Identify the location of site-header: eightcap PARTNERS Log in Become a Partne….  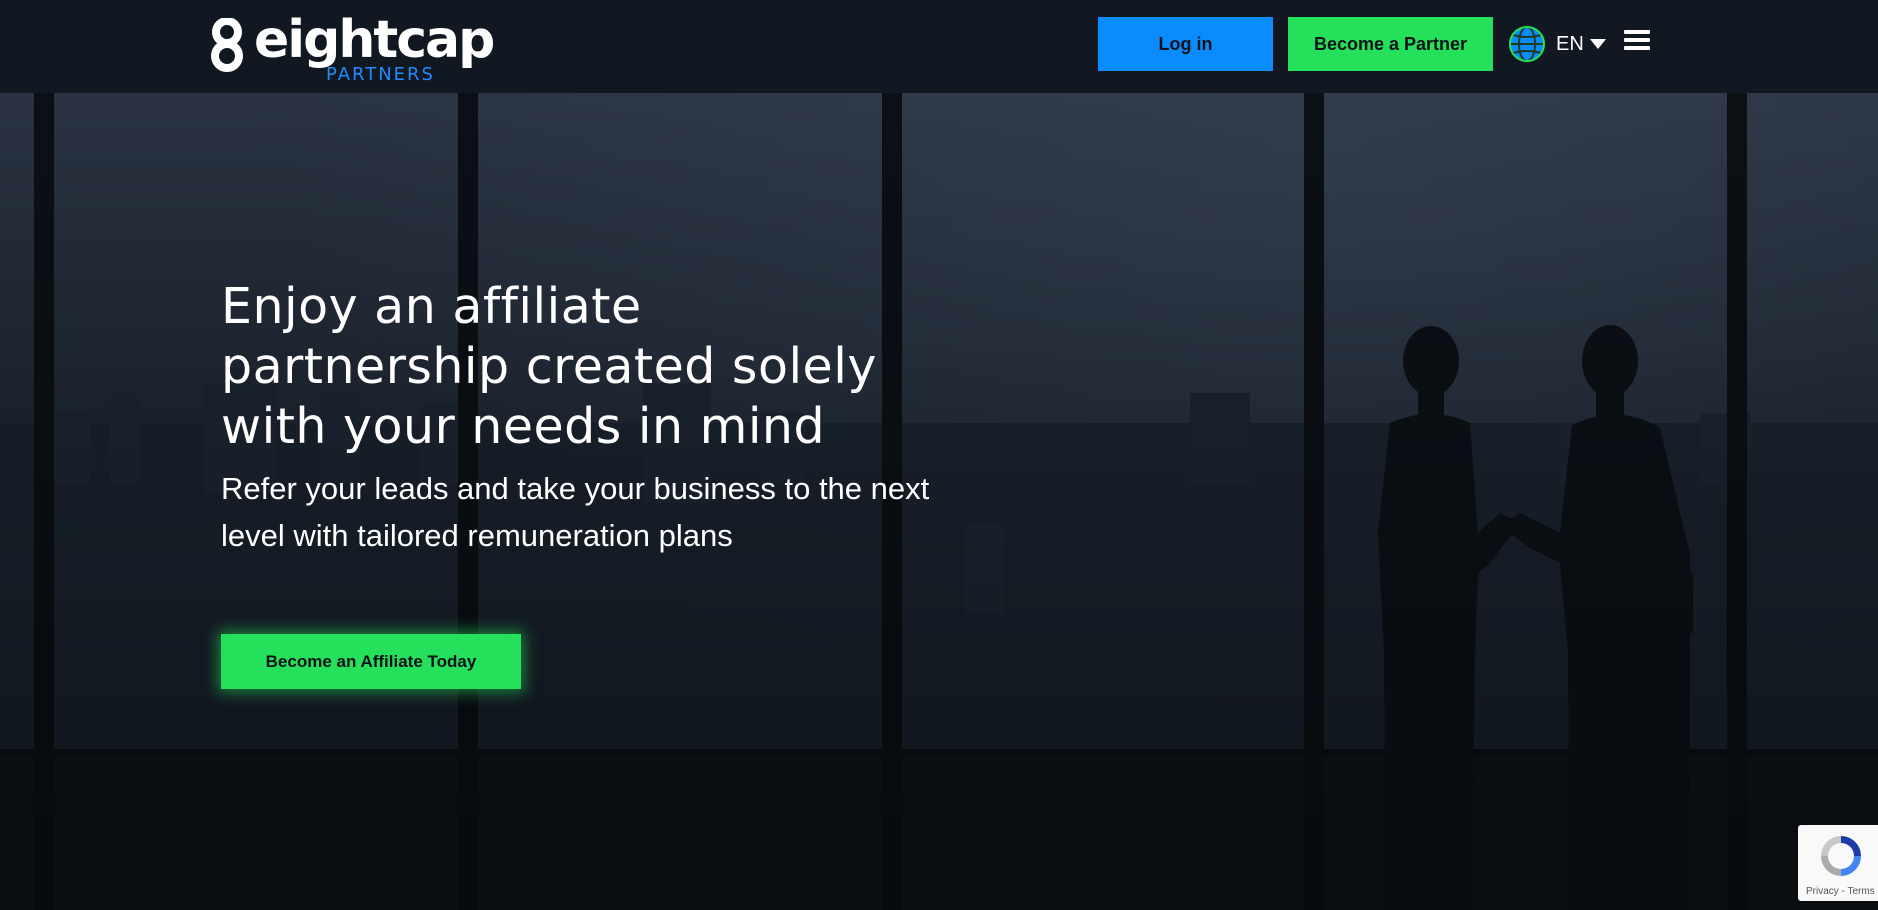
(939, 46).